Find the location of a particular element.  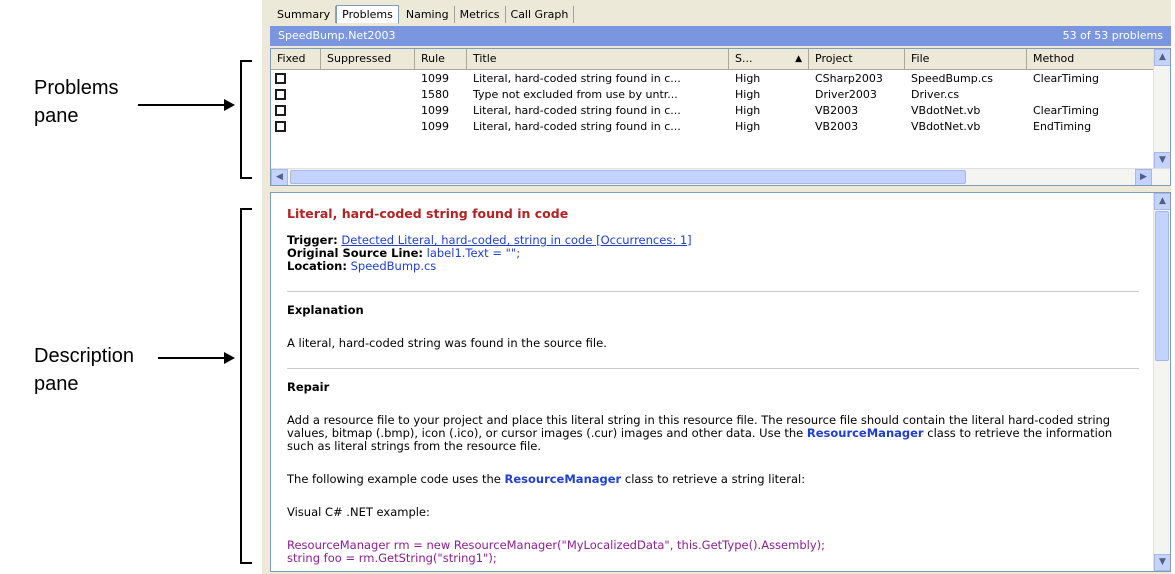

tab-summary: Summary is located at coordinates (304, 14).